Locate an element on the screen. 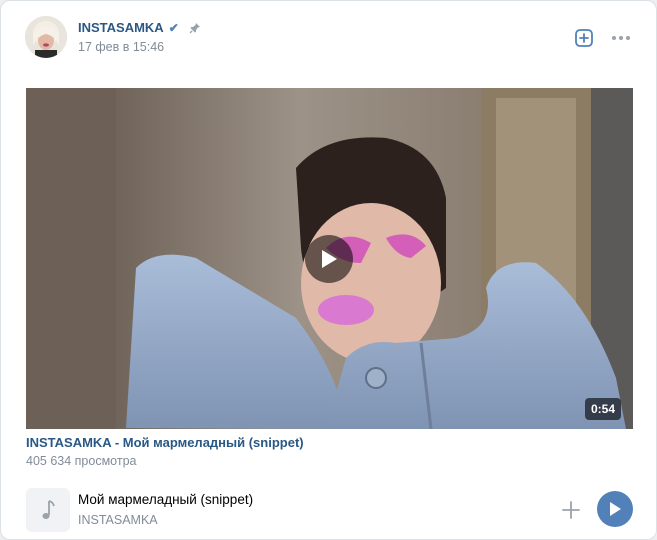 The width and height of the screenshot is (657, 540). music-note-icon is located at coordinates (48, 509).